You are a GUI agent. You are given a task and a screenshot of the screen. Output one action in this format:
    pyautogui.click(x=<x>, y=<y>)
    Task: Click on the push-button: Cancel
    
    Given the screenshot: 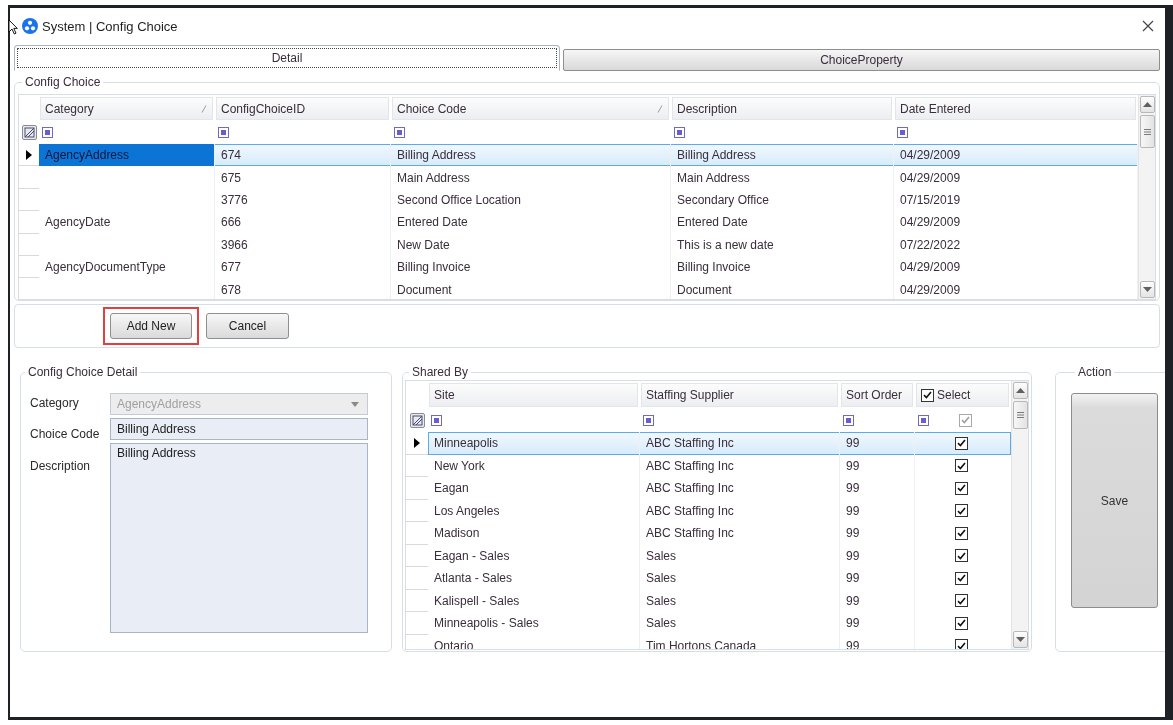 What is the action you would take?
    pyautogui.click(x=247, y=326)
    